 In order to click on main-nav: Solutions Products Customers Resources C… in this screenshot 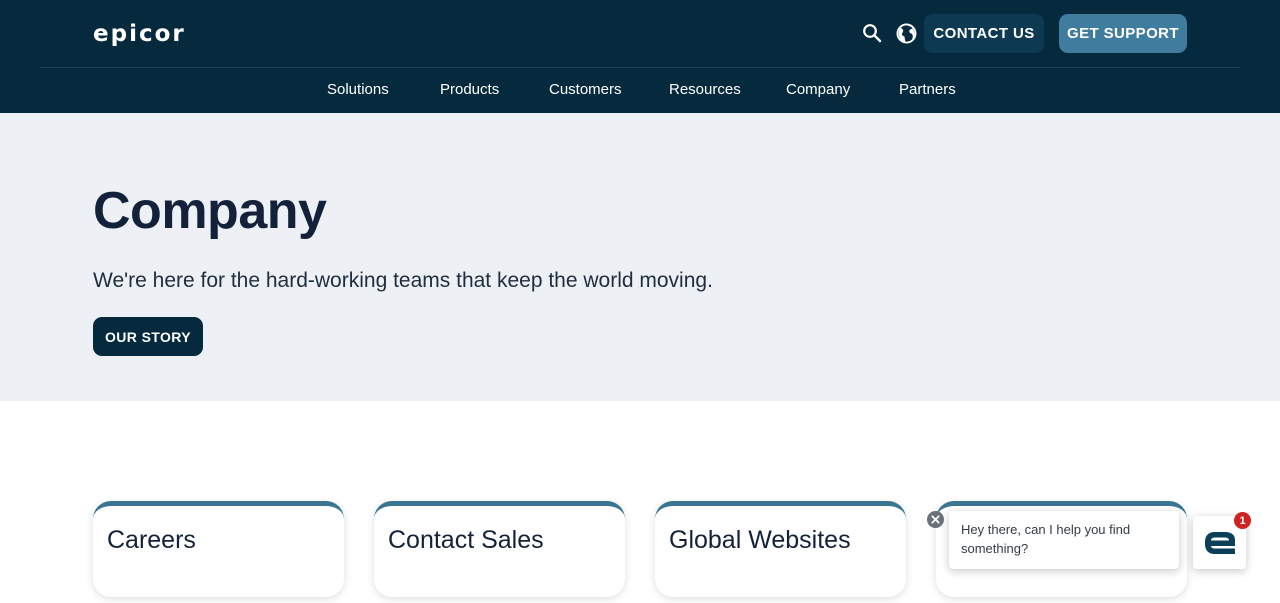, I will do `click(640, 90)`.